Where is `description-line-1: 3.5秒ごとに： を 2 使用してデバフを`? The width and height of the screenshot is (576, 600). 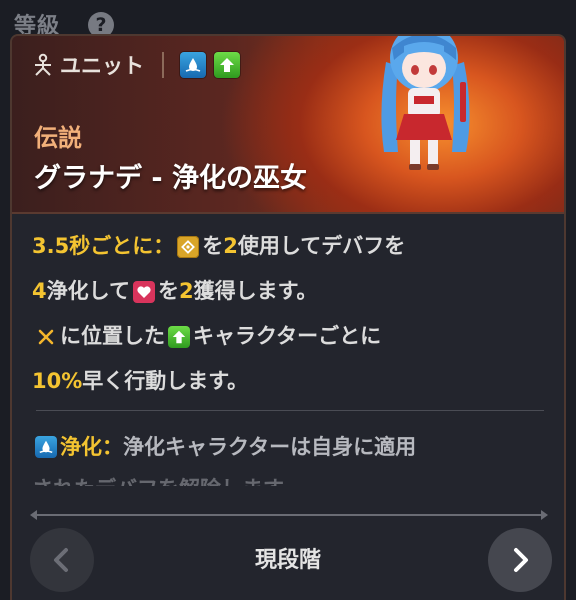
description-line-1: 3.5秒ごとに： を 2 使用してデバフを is located at coordinates (219, 246).